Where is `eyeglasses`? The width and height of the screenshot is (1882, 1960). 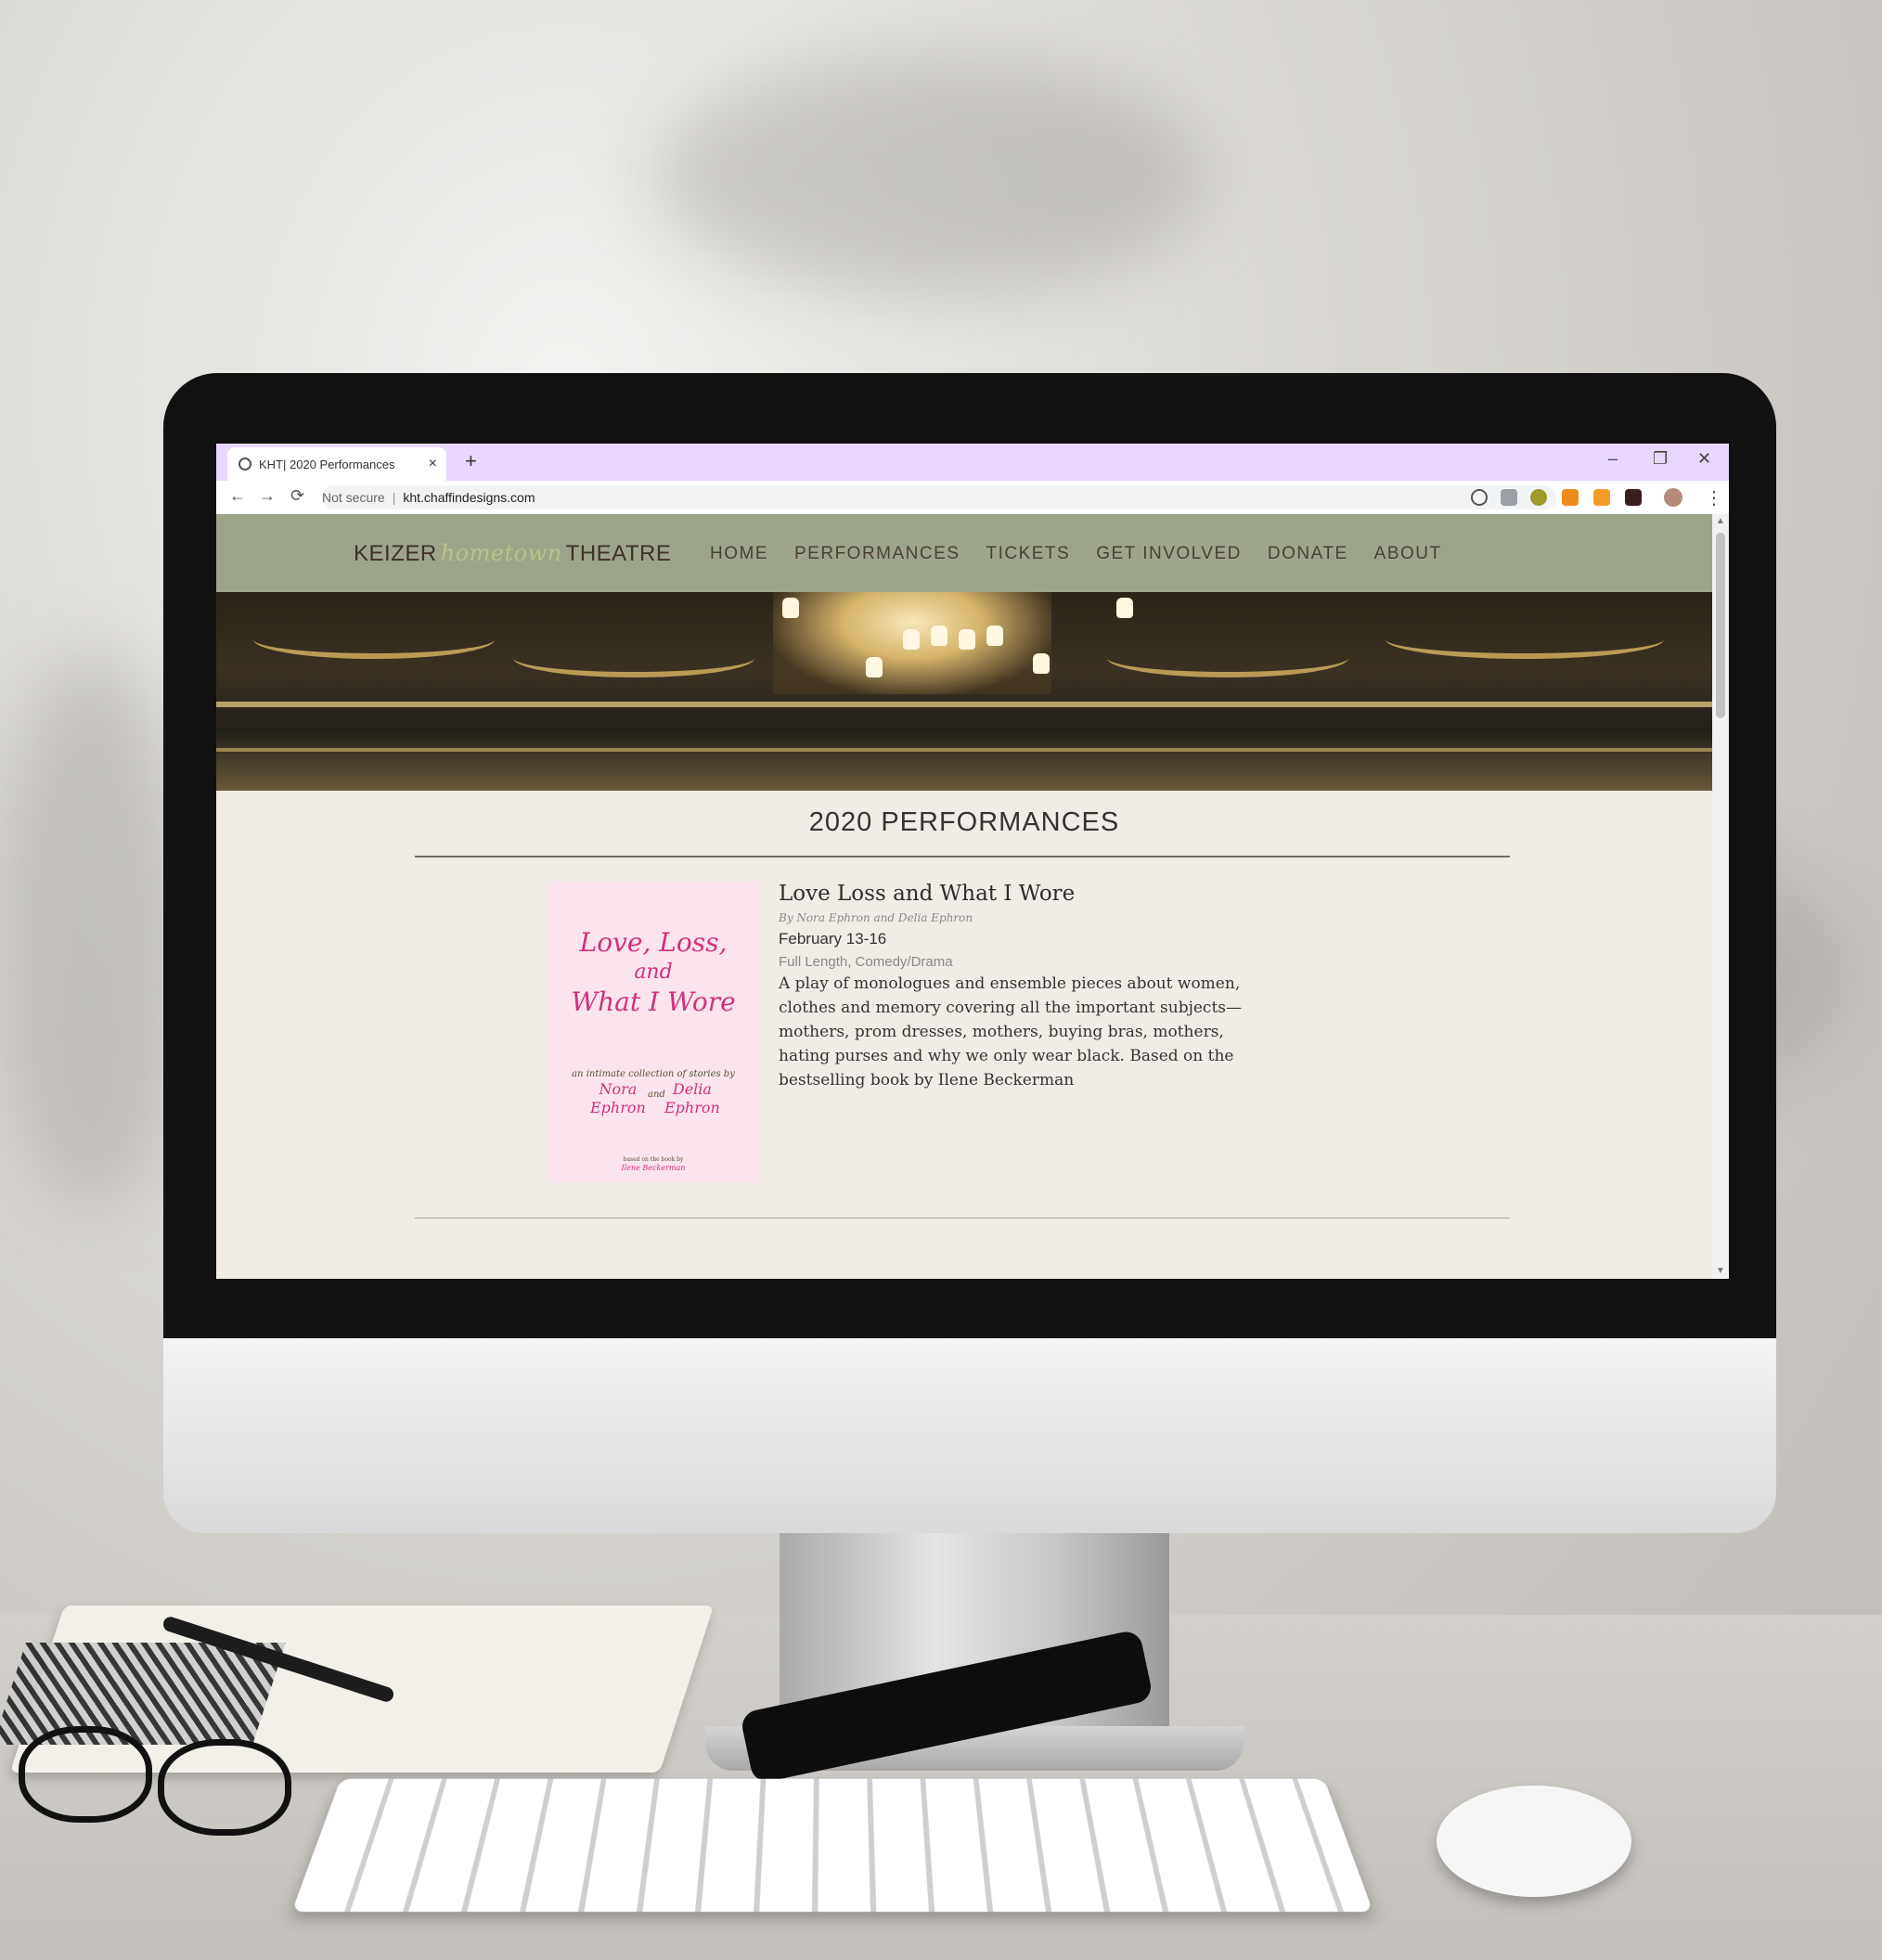 eyeglasses is located at coordinates (158, 1781).